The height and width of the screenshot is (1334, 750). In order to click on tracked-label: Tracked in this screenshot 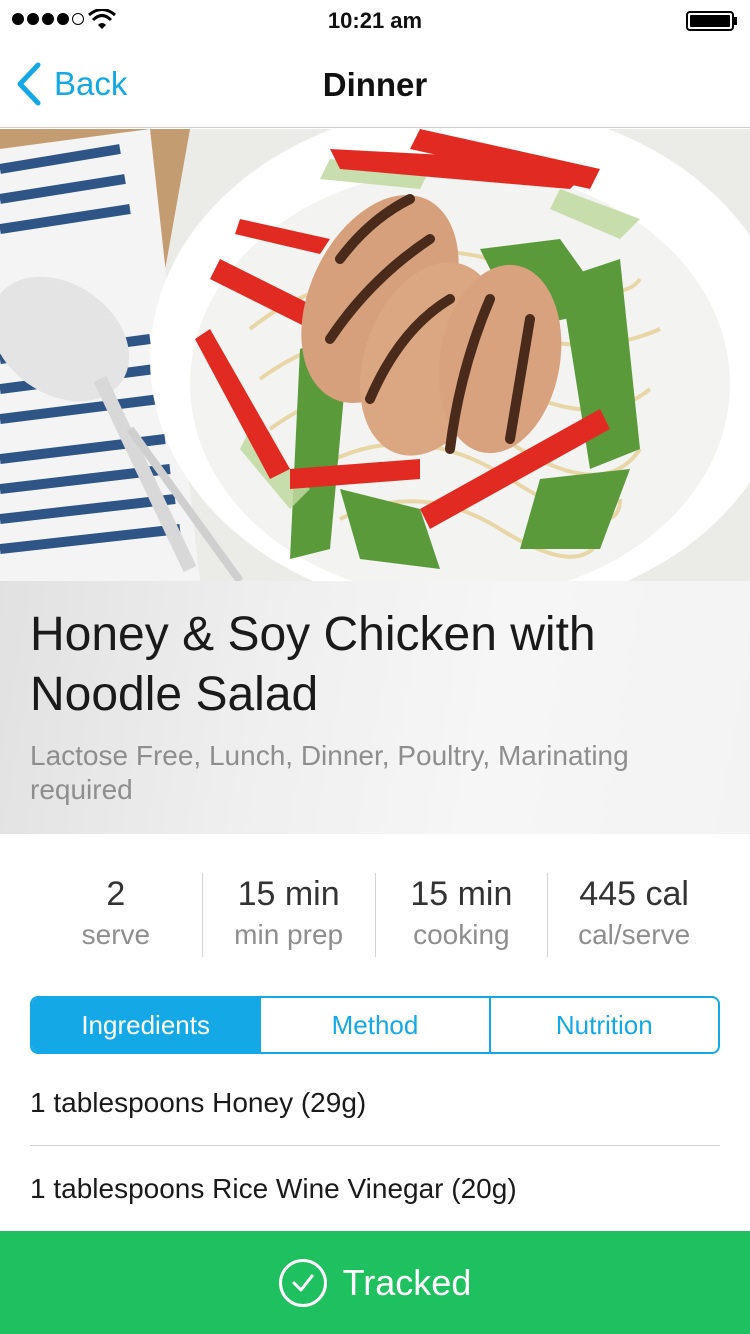, I will do `click(407, 1282)`.